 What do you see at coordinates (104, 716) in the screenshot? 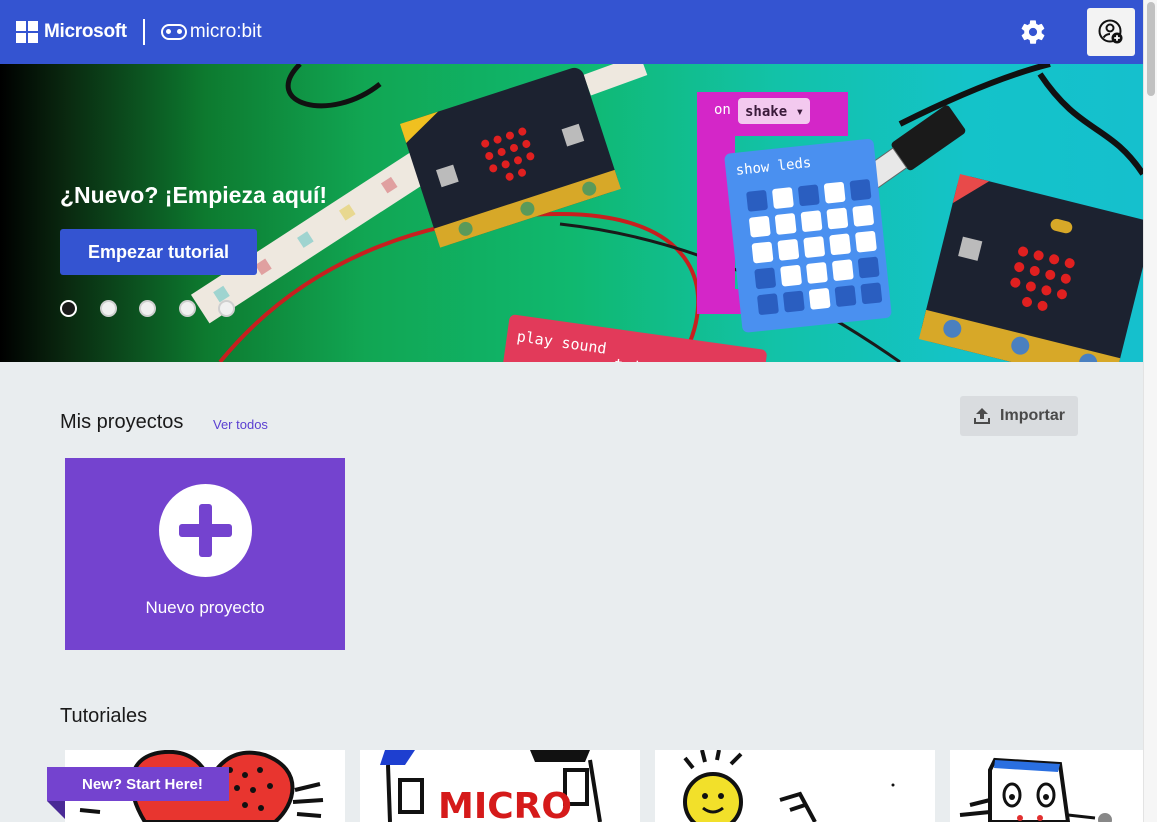
I see `tutorials-title: Tutoriales` at bounding box center [104, 716].